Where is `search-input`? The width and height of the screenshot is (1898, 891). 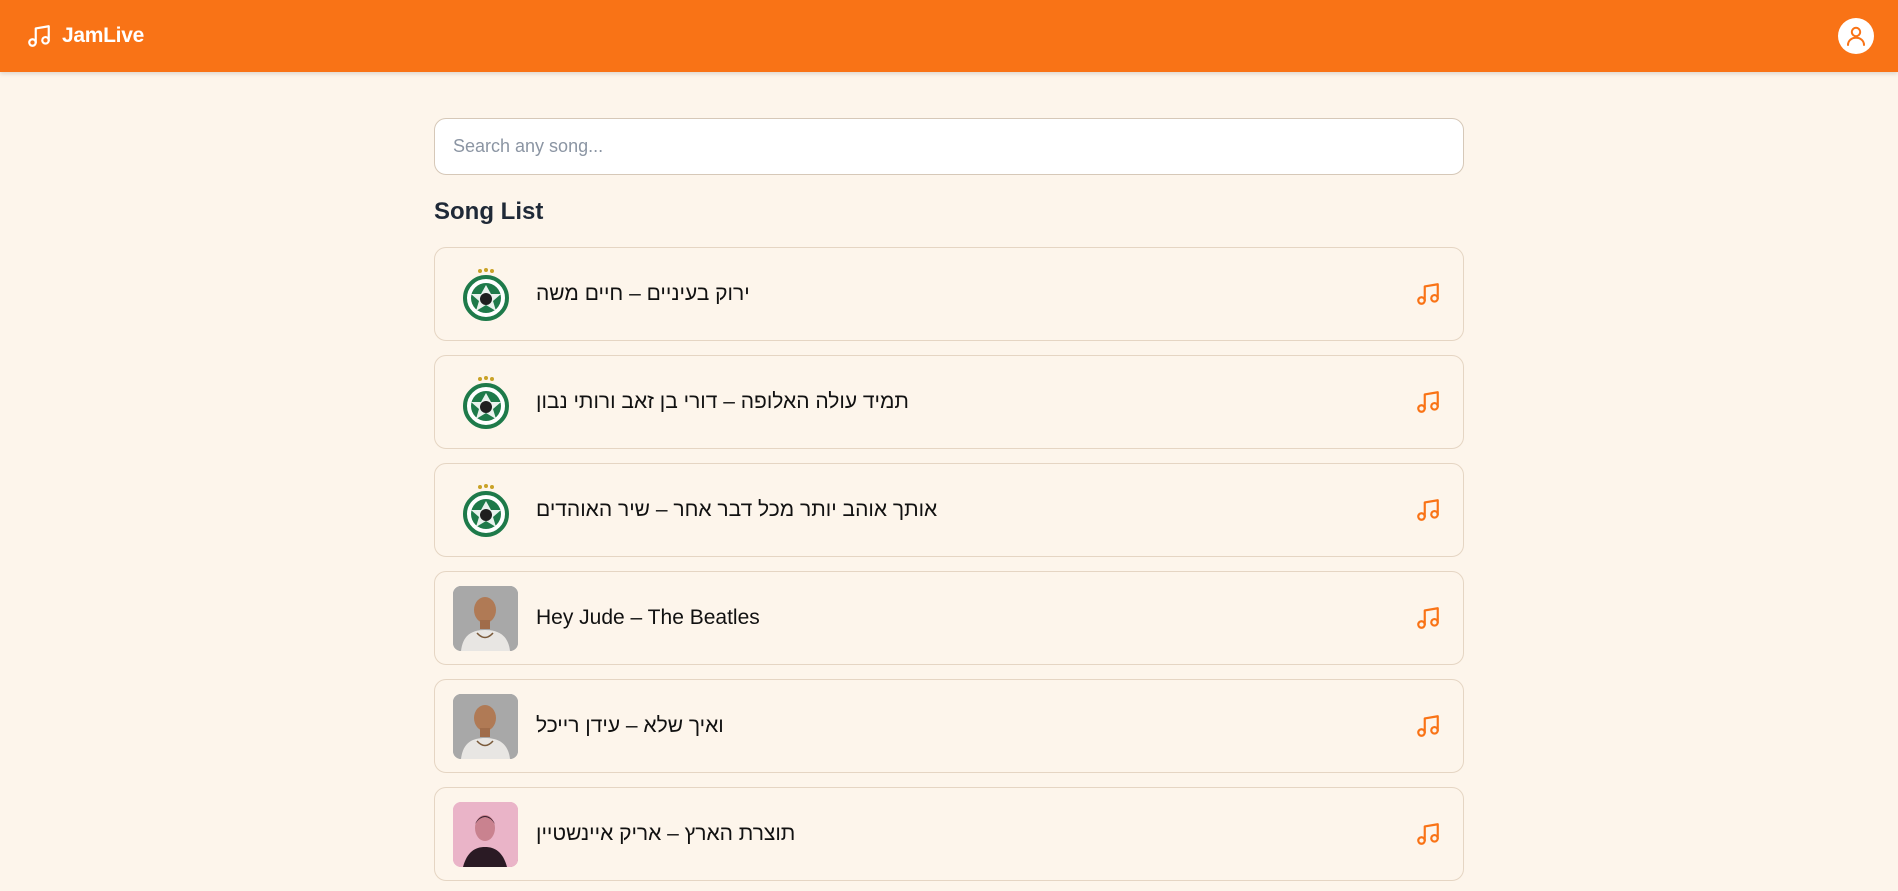
search-input is located at coordinates (949, 146).